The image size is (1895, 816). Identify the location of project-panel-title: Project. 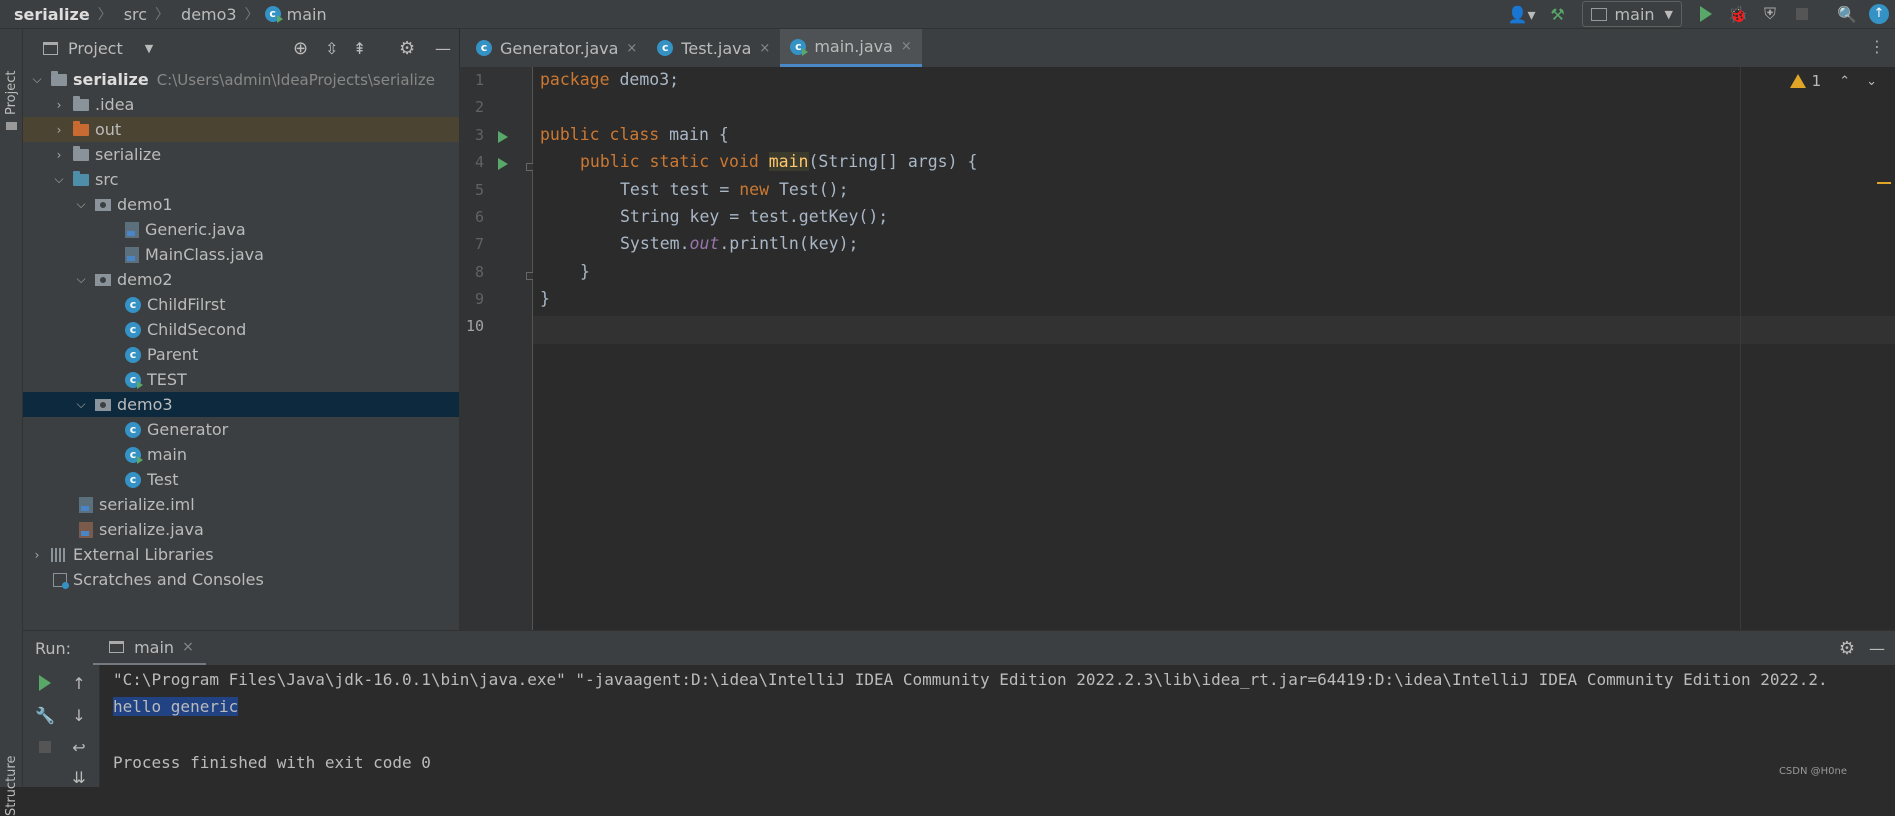
(95, 48).